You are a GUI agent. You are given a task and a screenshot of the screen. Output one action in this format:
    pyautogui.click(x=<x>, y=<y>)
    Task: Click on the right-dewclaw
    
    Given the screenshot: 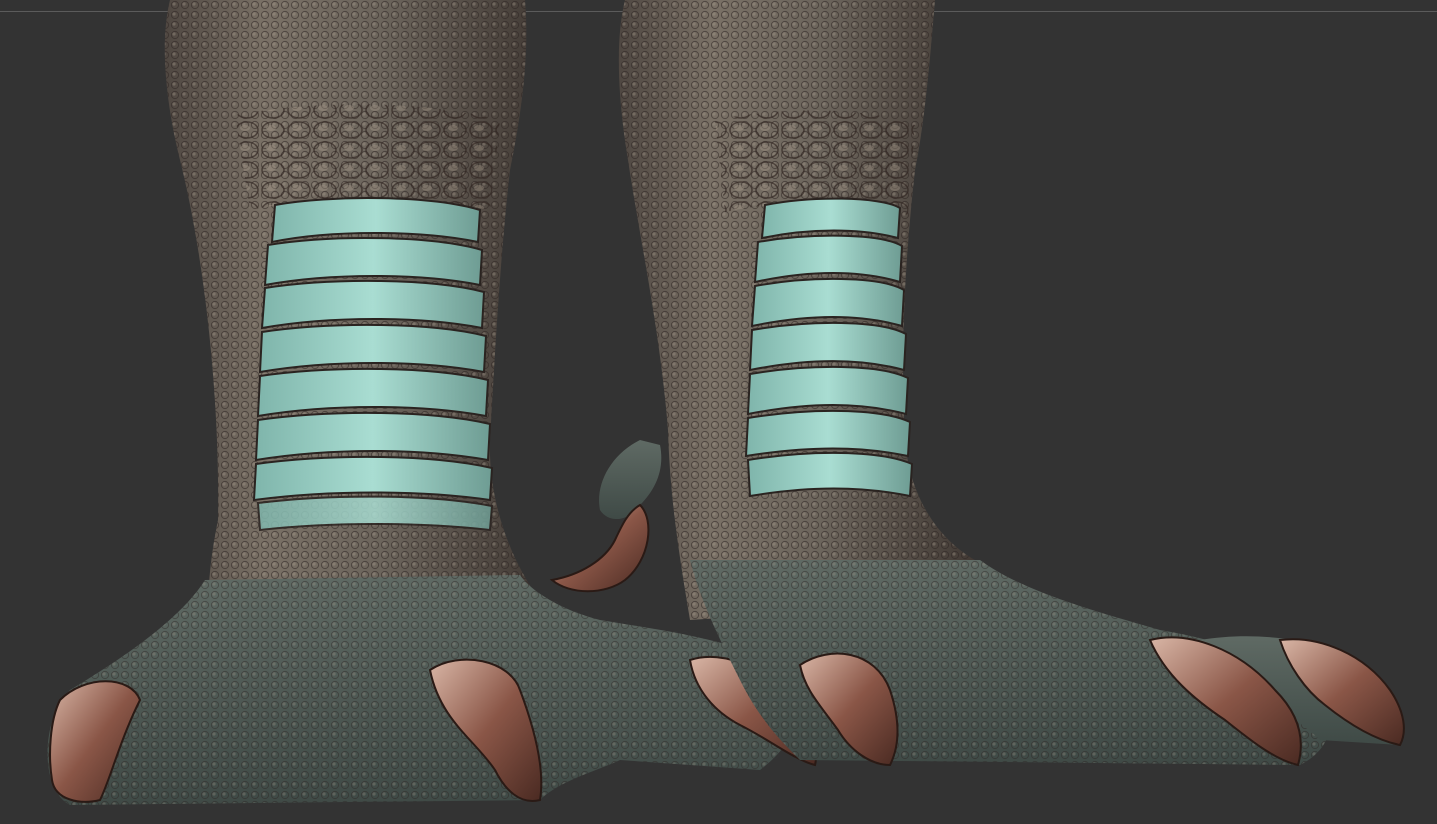 What is the action you would take?
    pyautogui.click(x=630, y=480)
    